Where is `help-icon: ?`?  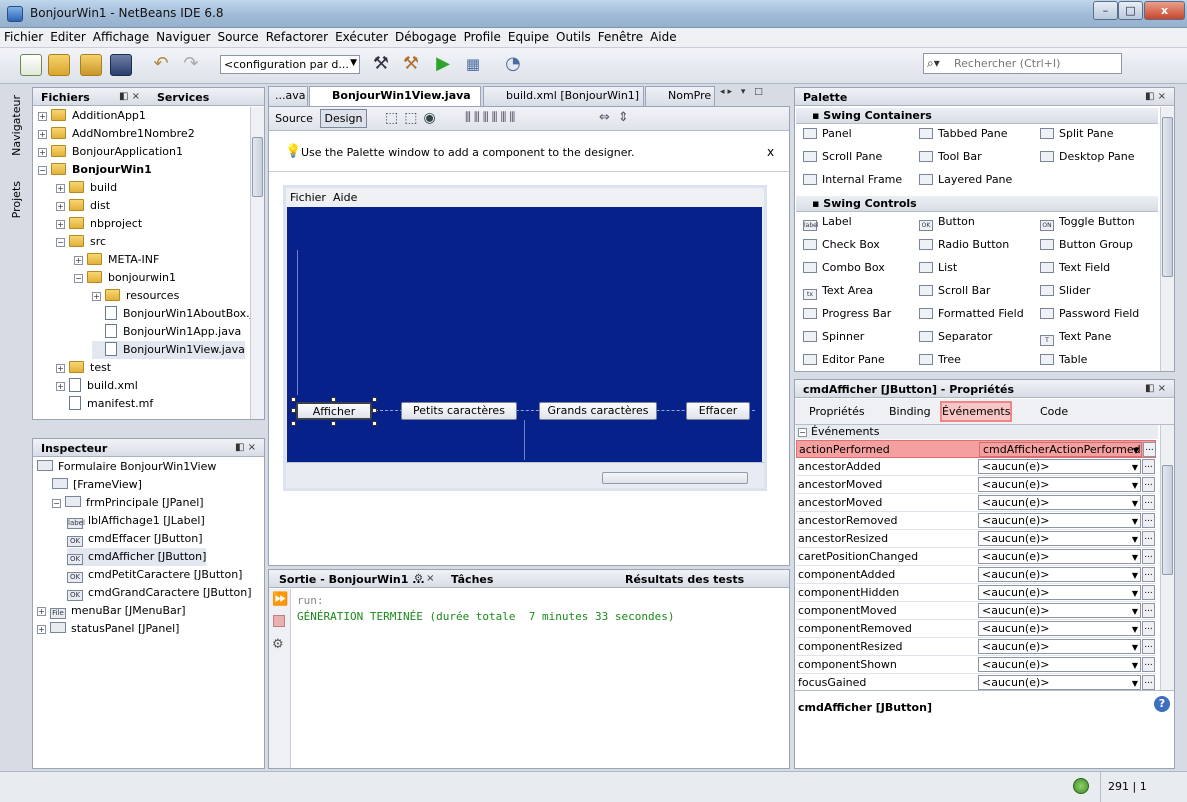
help-icon: ? is located at coordinates (1162, 704).